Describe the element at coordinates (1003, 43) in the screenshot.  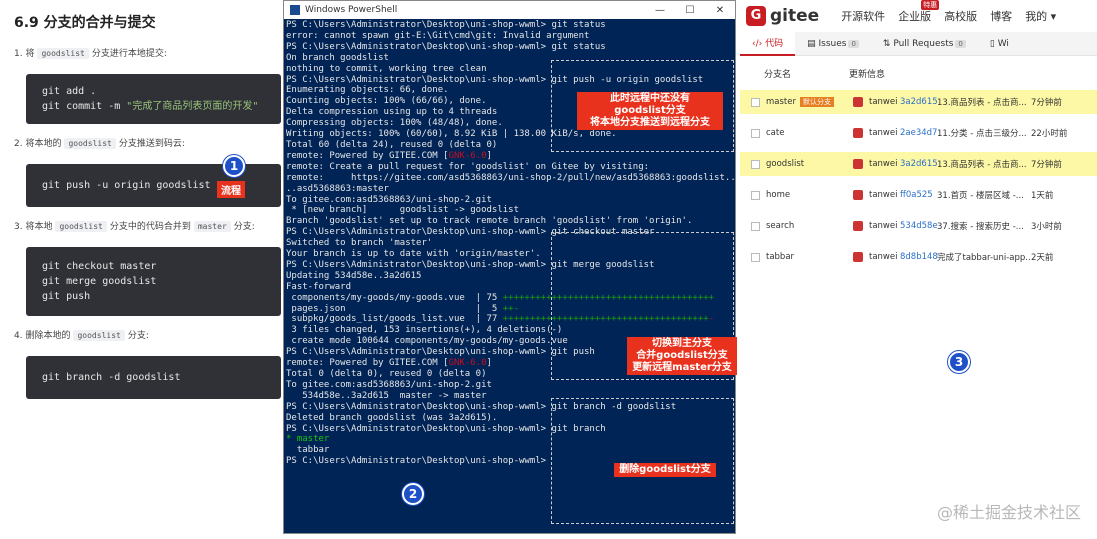
I see `tab-label: Wi` at that location.